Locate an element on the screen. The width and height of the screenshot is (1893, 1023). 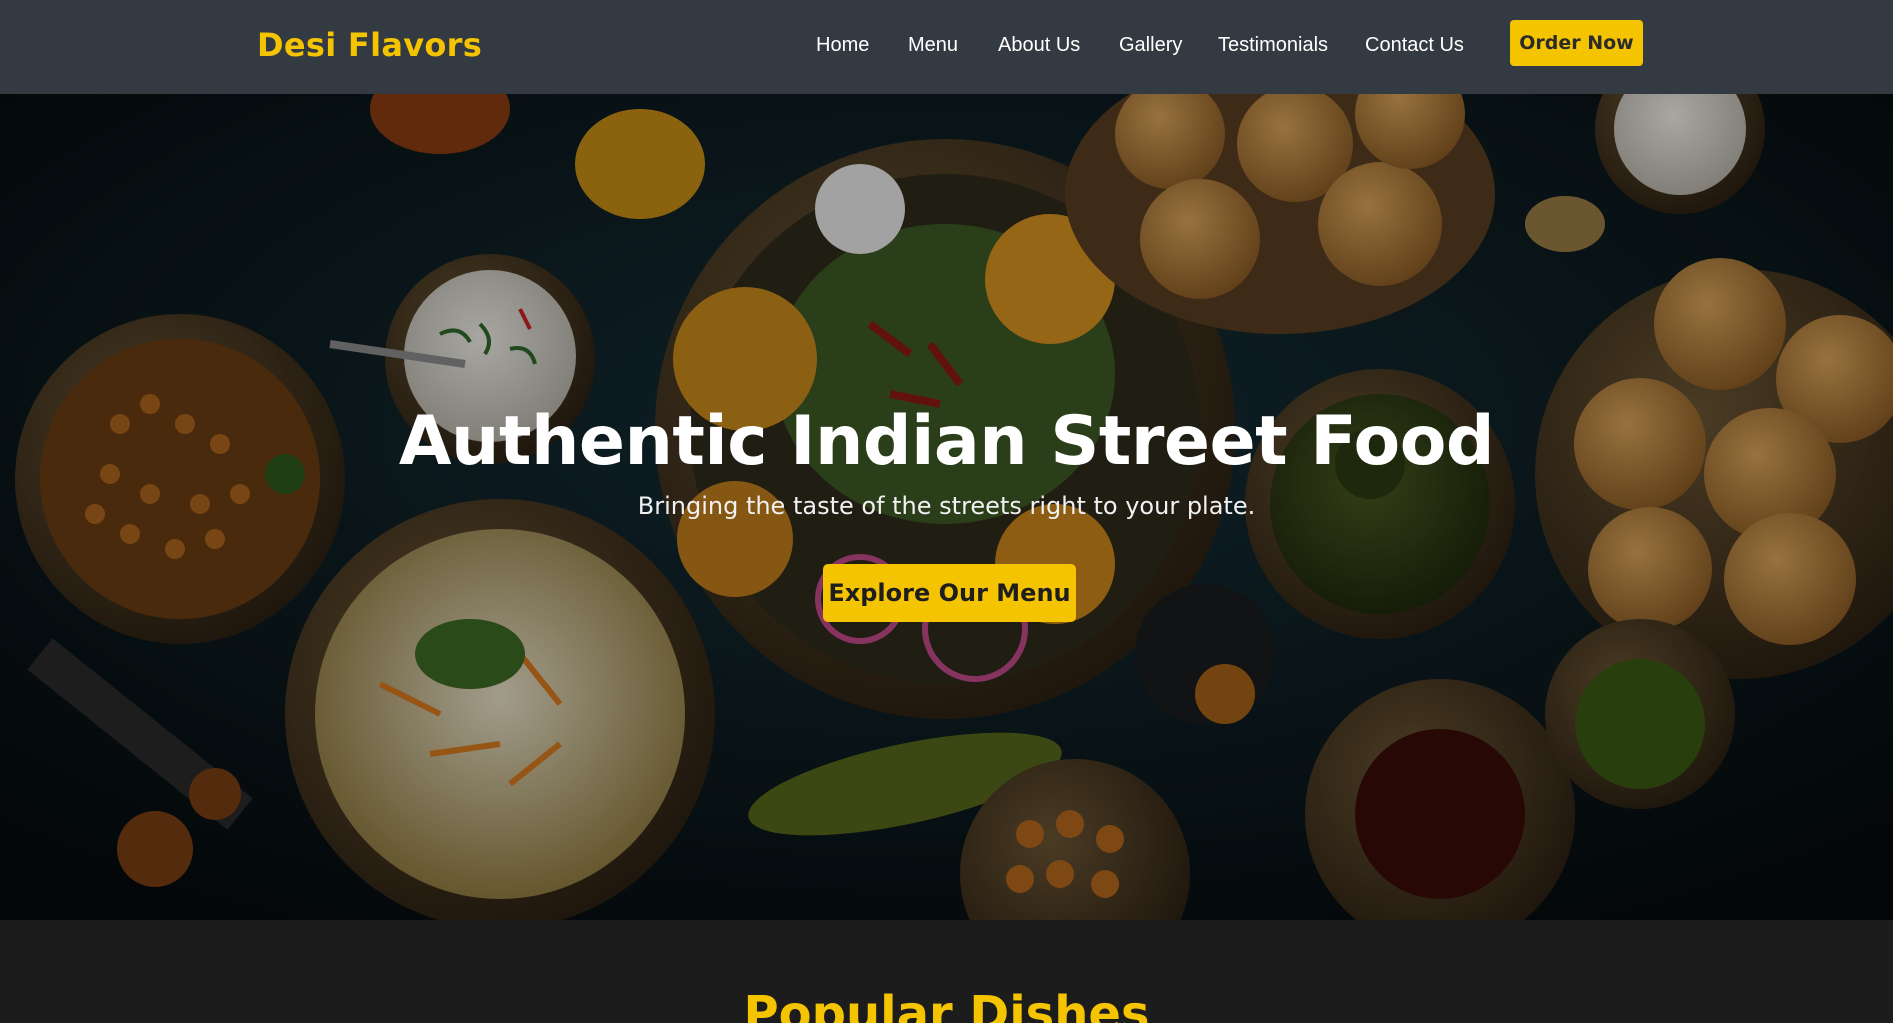
nav-link-gallery: Gallery is located at coordinates (1150, 45).